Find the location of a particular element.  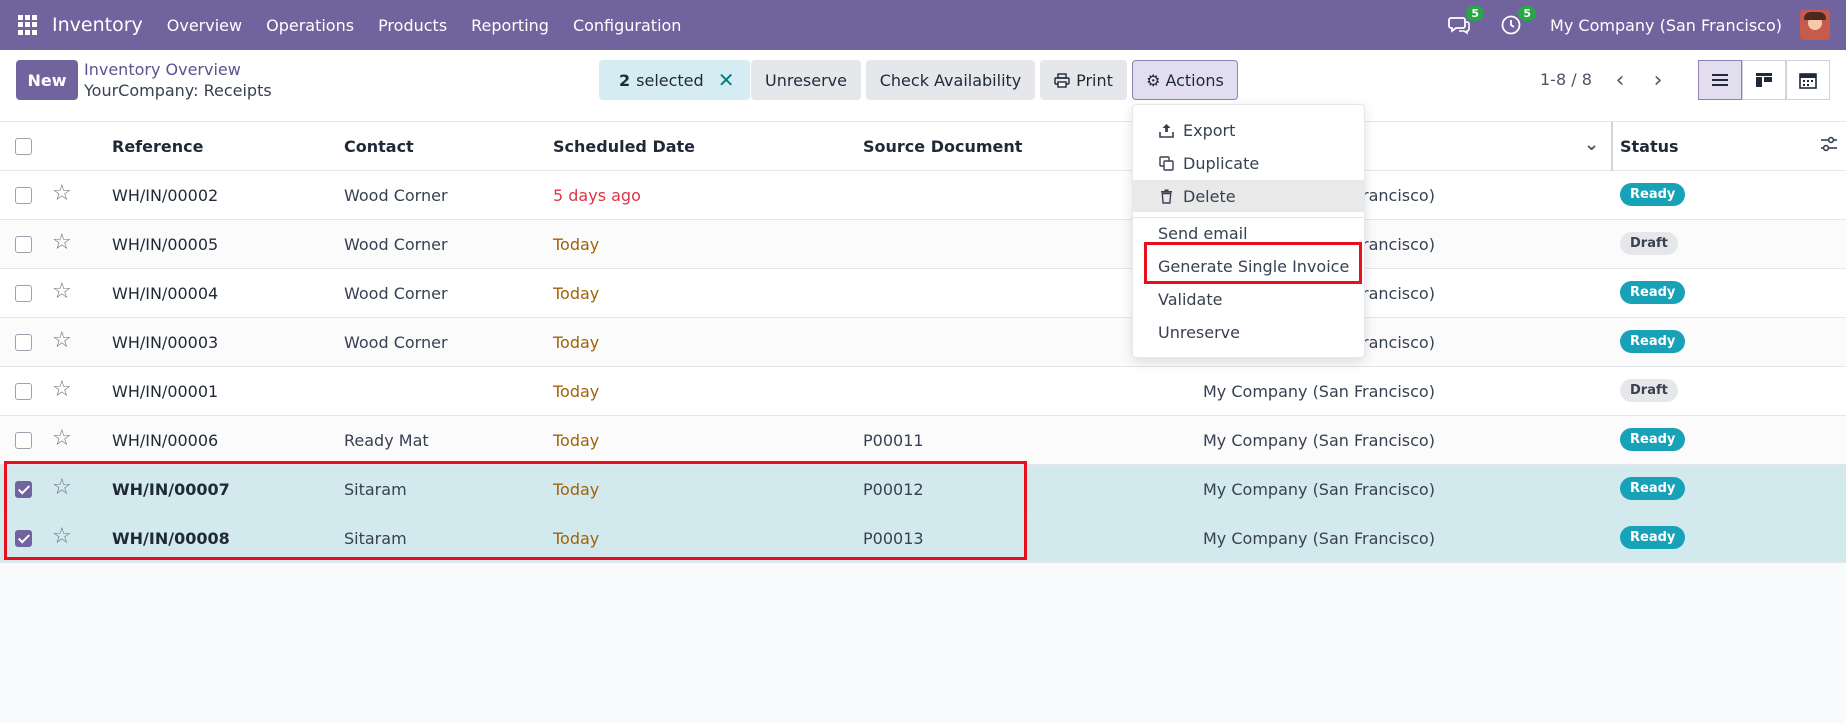

apps-menu-icon is located at coordinates (28, 25).